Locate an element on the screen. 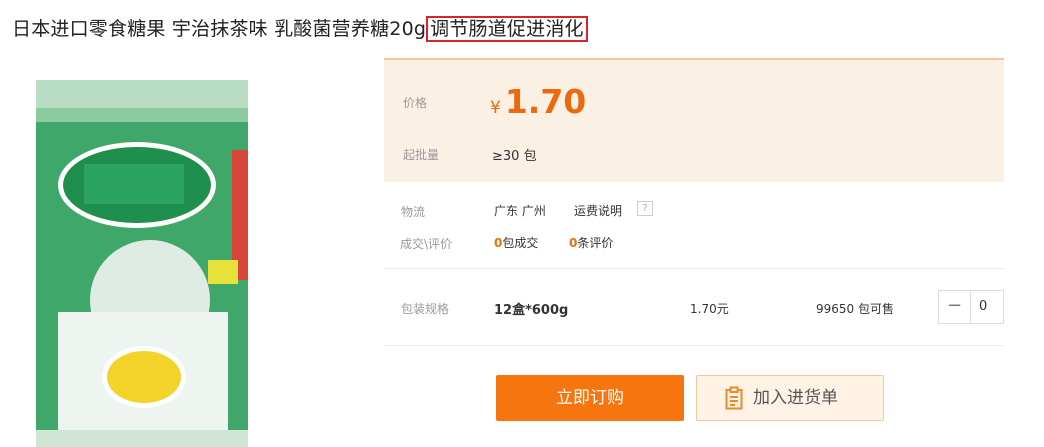 The image size is (1044, 447). product-title-text: 日本进口零食糖果 宇治抹茶味 乳酸菌营养糖20g is located at coordinates (219, 29).